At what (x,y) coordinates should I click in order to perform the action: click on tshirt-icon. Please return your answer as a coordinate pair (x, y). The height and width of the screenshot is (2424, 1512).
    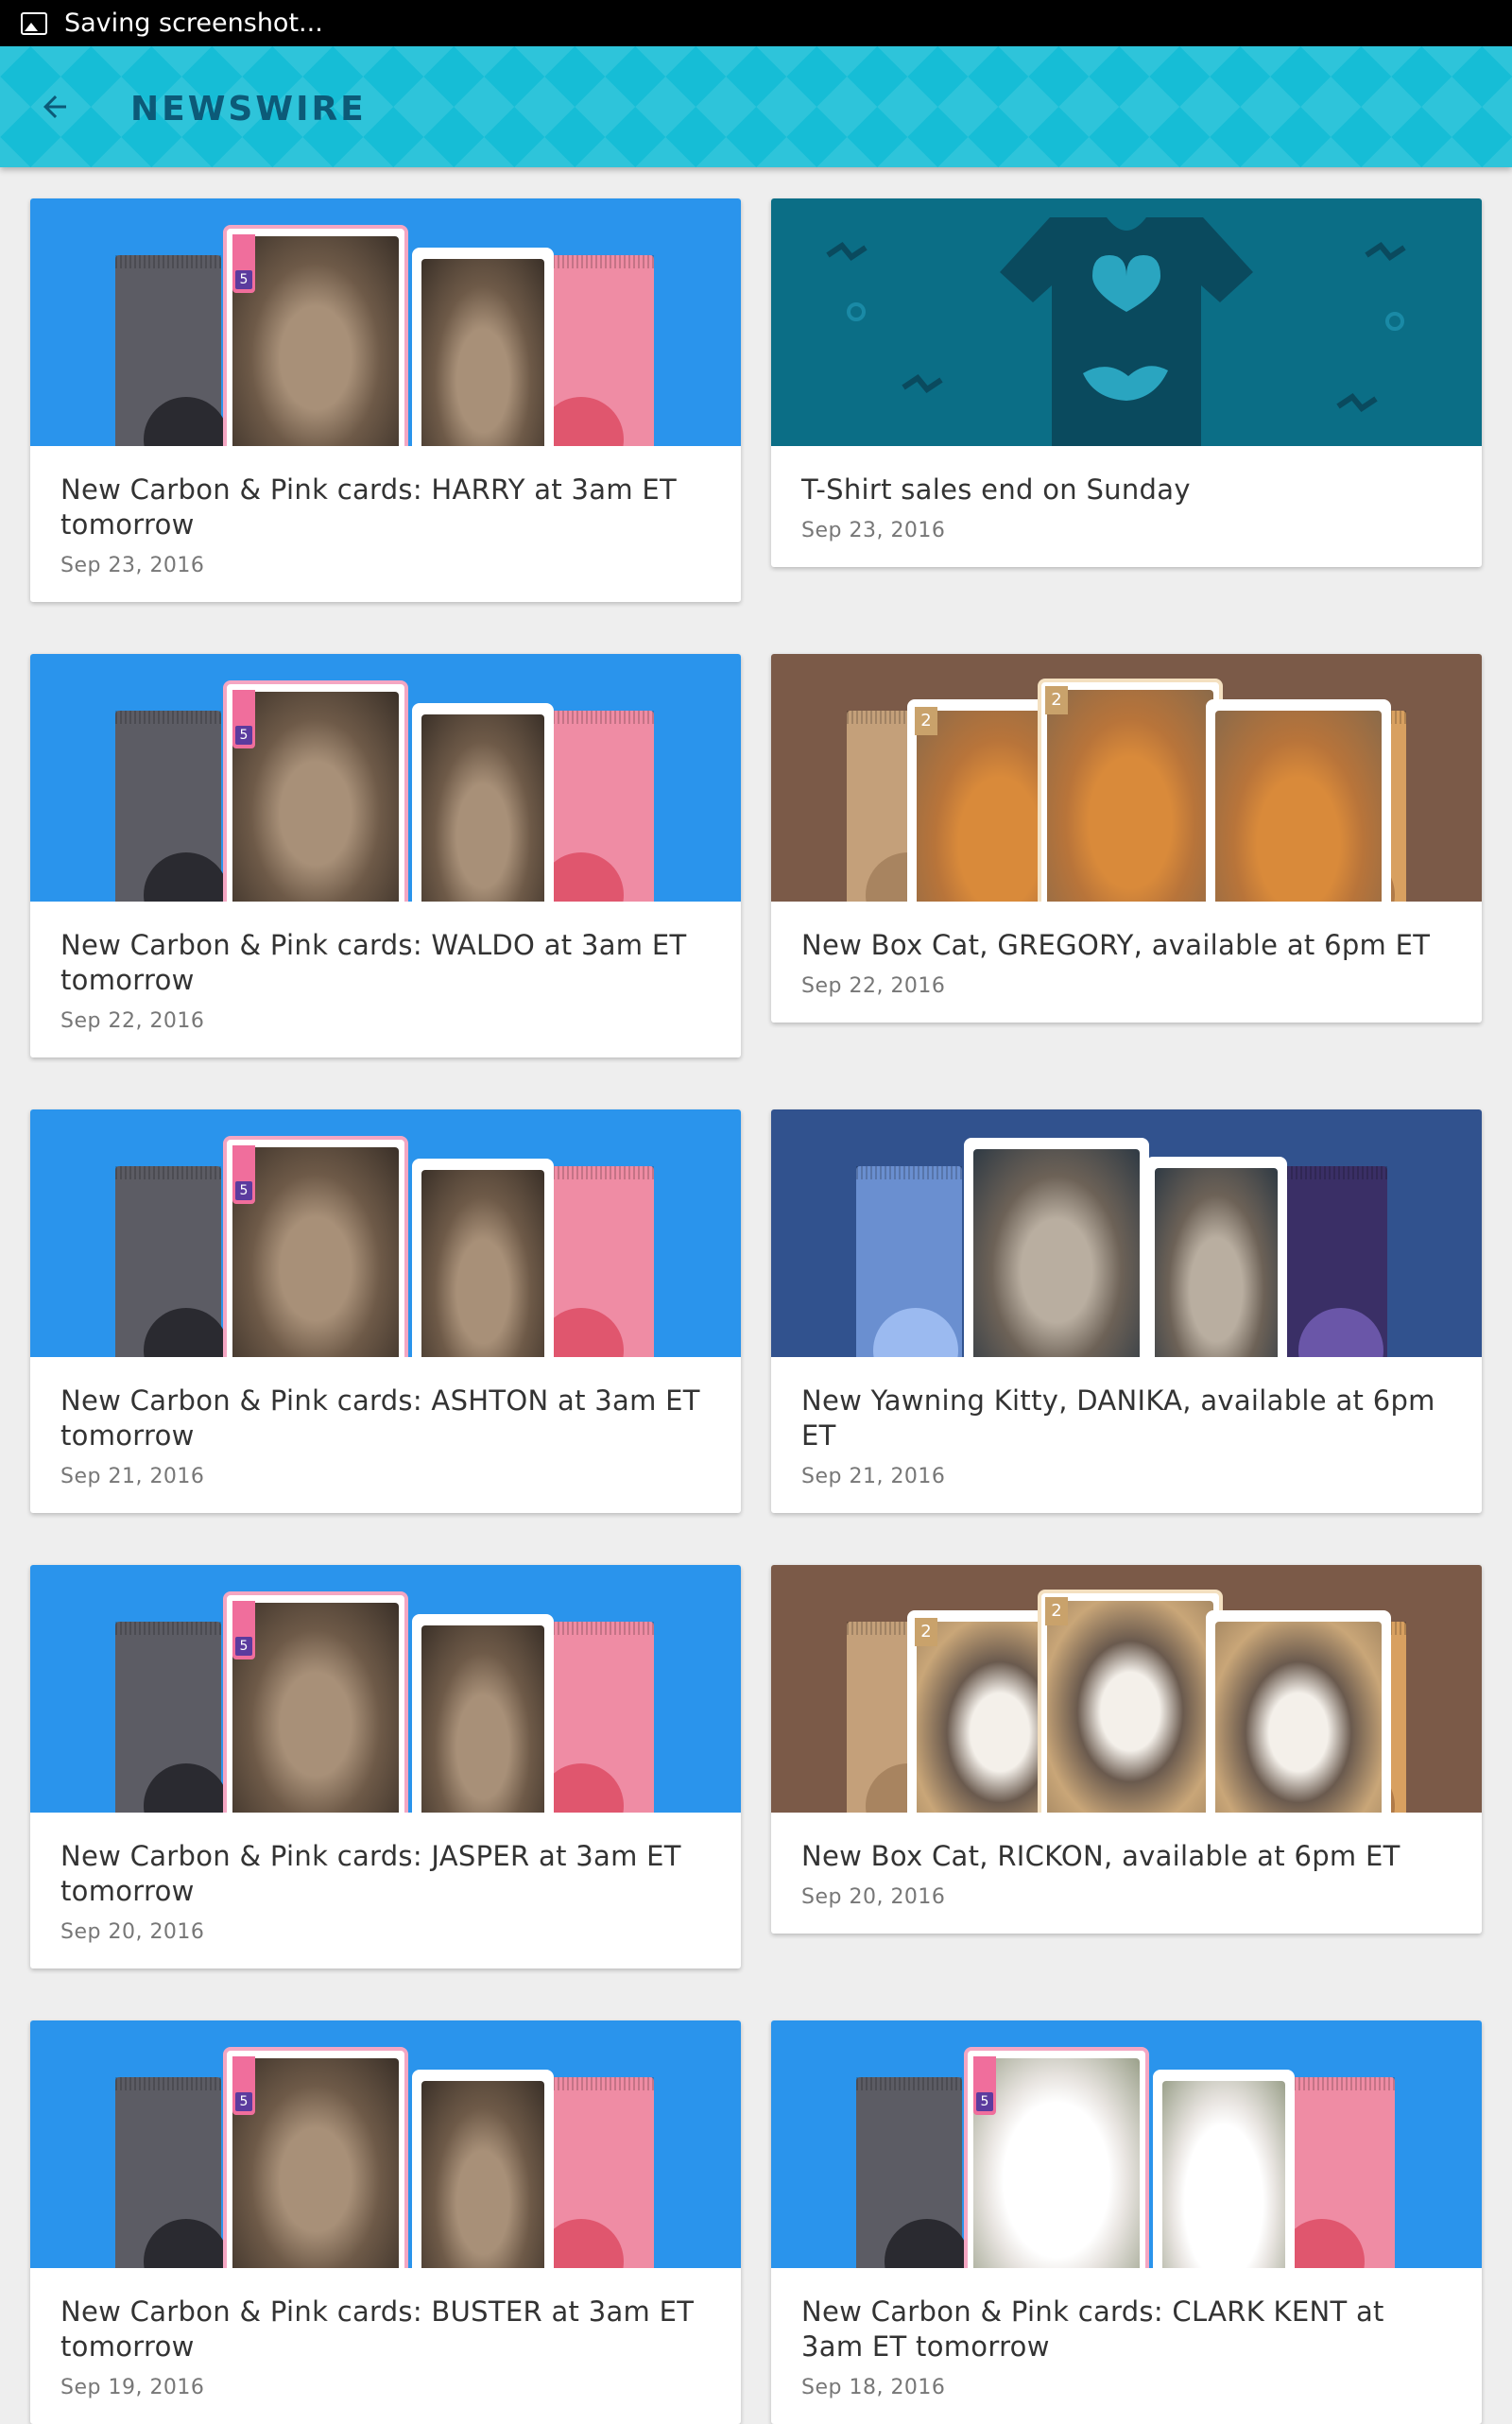
    Looking at the image, I should click on (1116, 331).